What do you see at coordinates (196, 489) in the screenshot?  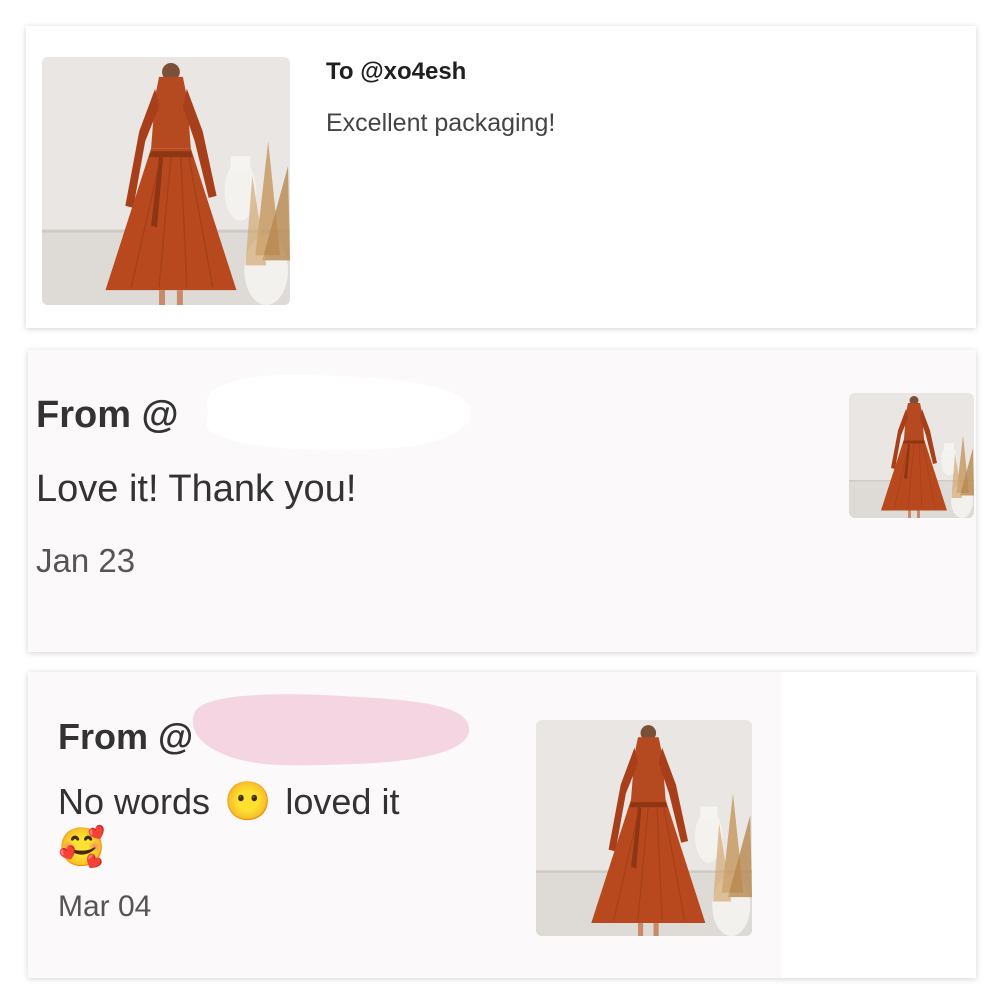 I see `review-message: Love it! Thank you!` at bounding box center [196, 489].